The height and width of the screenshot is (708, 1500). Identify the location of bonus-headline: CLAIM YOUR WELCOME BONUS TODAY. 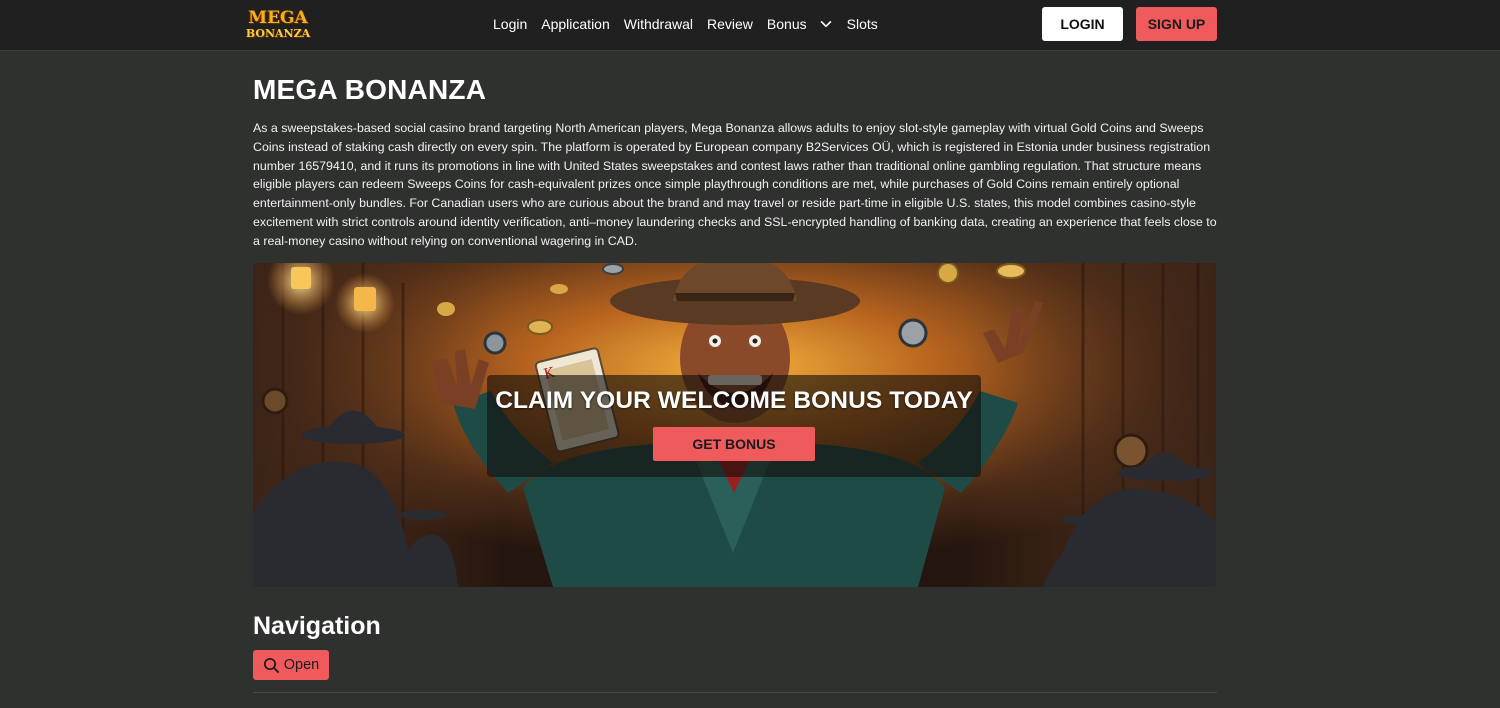
(734, 400).